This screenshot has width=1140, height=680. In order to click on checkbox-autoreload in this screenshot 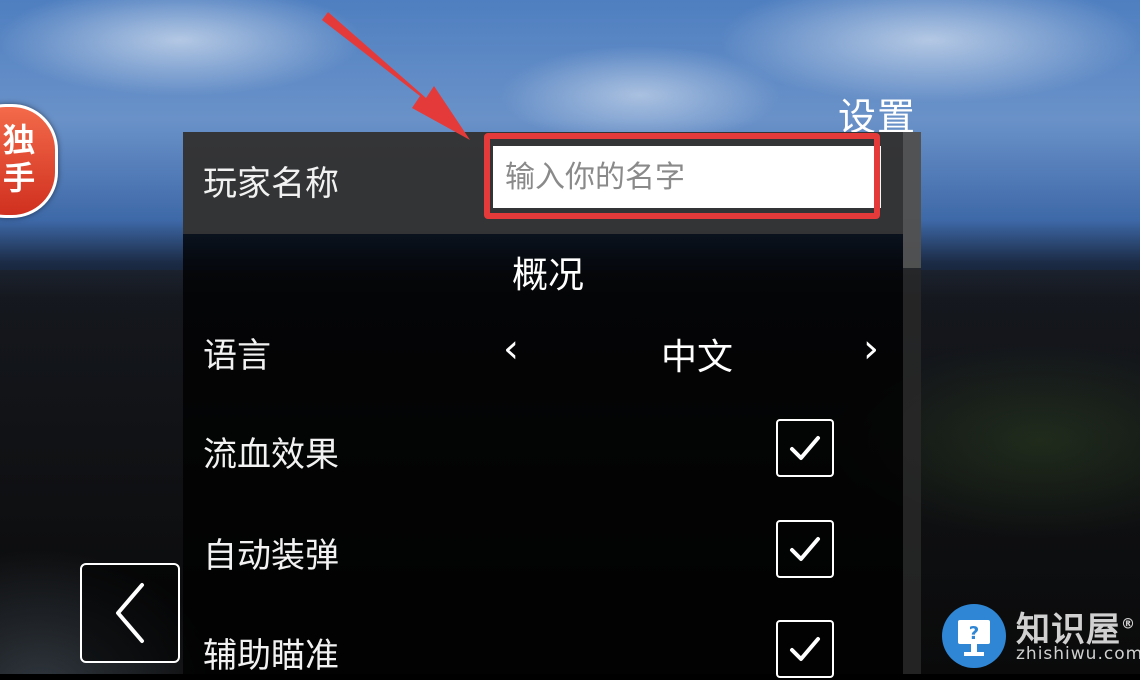, I will do `click(805, 549)`.